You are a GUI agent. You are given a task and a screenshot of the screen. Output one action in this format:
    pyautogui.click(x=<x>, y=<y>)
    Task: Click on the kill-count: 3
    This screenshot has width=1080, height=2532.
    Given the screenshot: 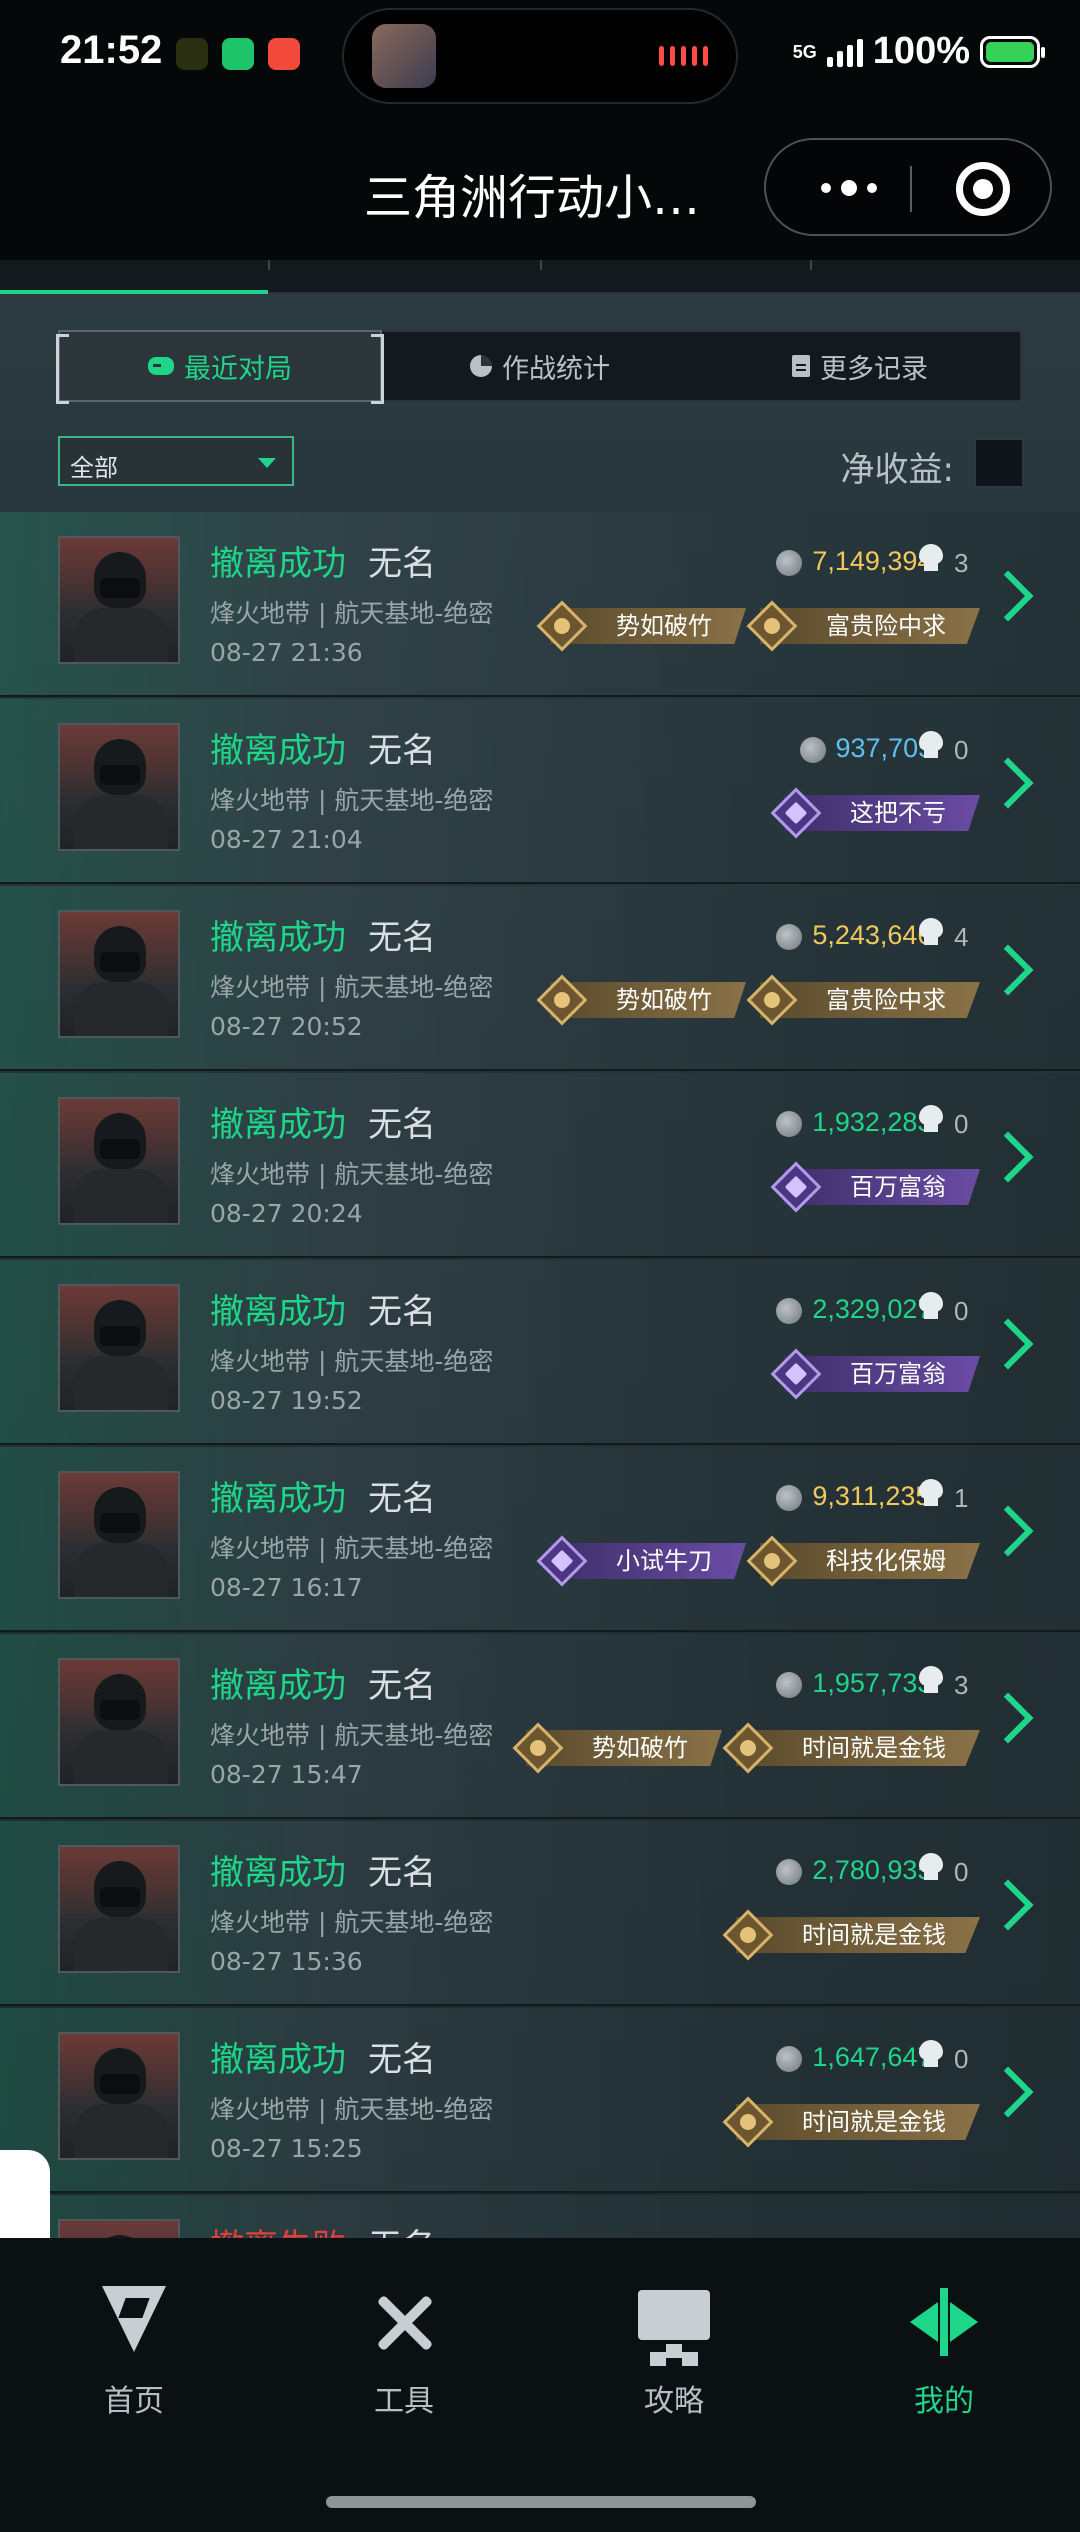 What is the action you would take?
    pyautogui.click(x=961, y=1685)
    